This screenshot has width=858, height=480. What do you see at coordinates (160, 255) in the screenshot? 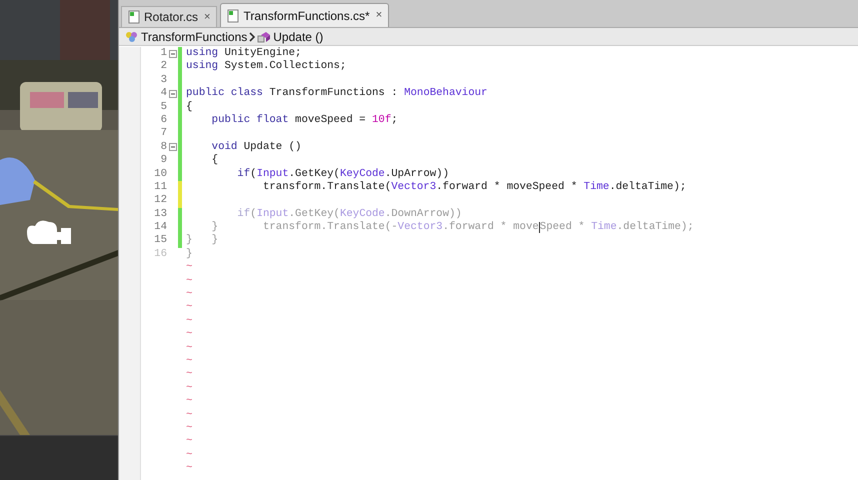
I see `line-number: 16` at bounding box center [160, 255].